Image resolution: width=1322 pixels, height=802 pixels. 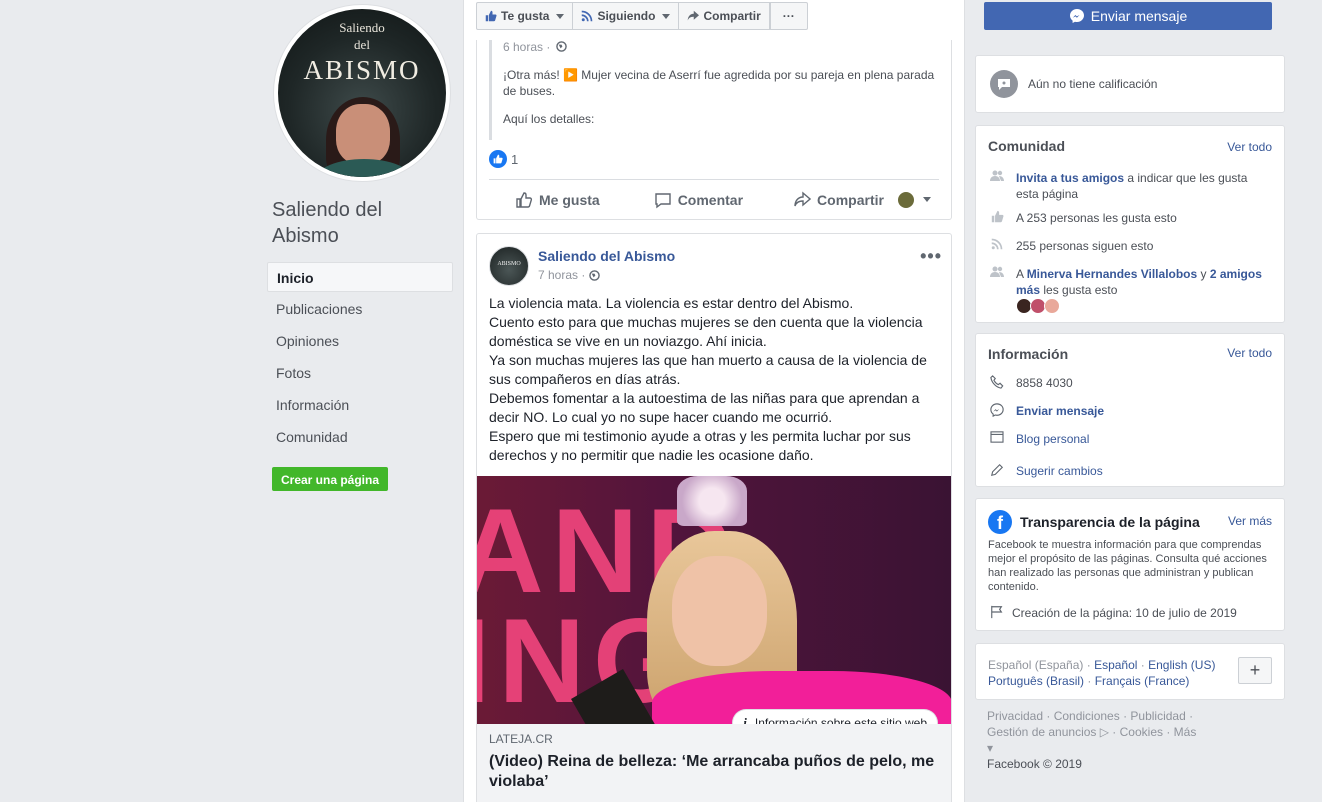 What do you see at coordinates (1110, 522) in the screenshot?
I see `transparency-title: Transparencia de la página` at bounding box center [1110, 522].